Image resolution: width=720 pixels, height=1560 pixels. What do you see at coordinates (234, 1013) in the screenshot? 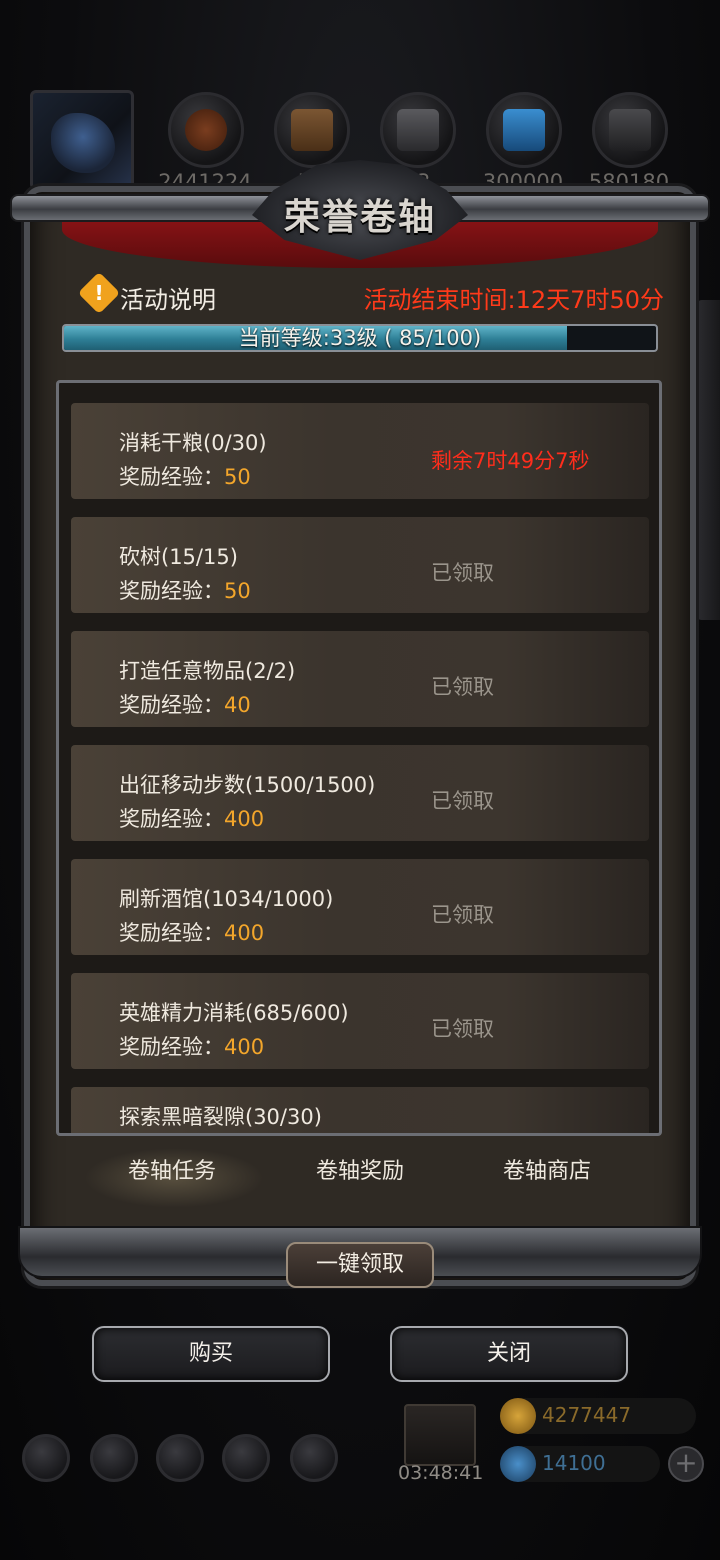
I see `task-name: 英雄精力消耗(685/600)` at bounding box center [234, 1013].